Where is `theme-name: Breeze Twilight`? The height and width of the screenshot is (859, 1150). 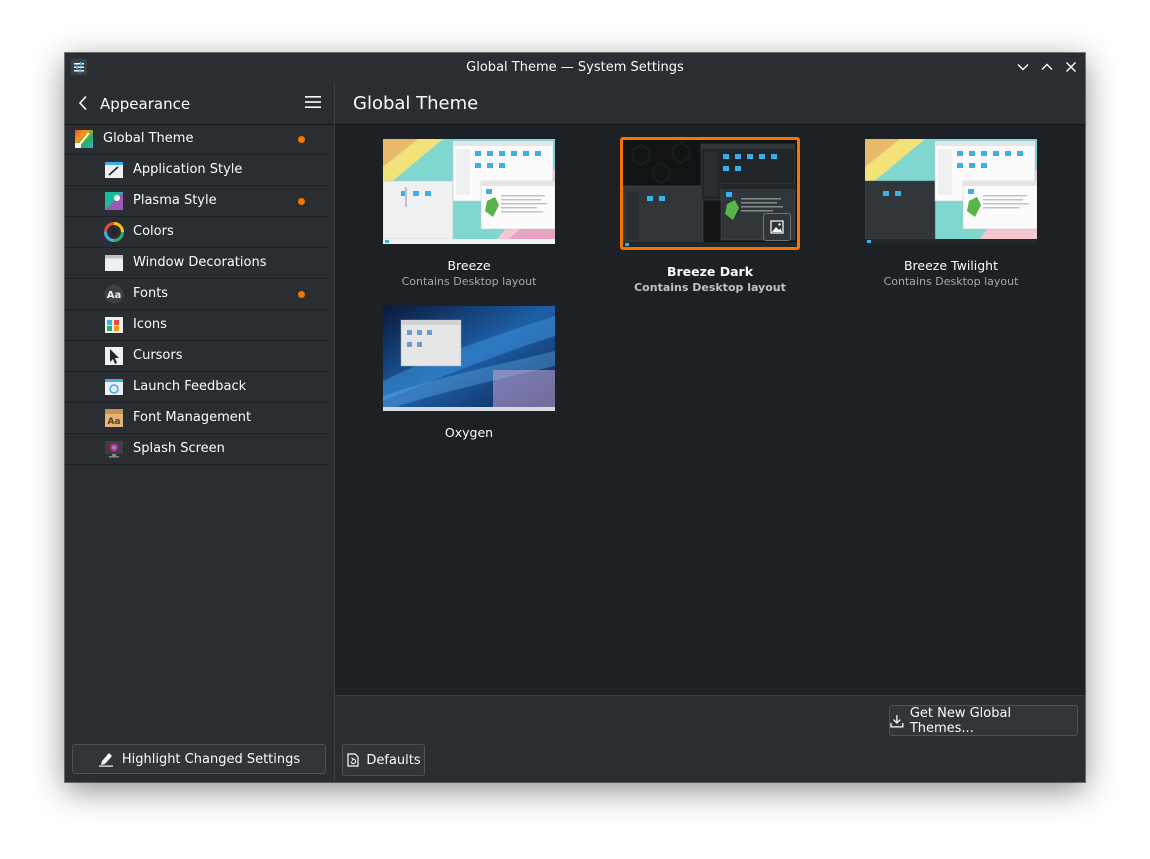 theme-name: Breeze Twilight is located at coordinates (950, 265).